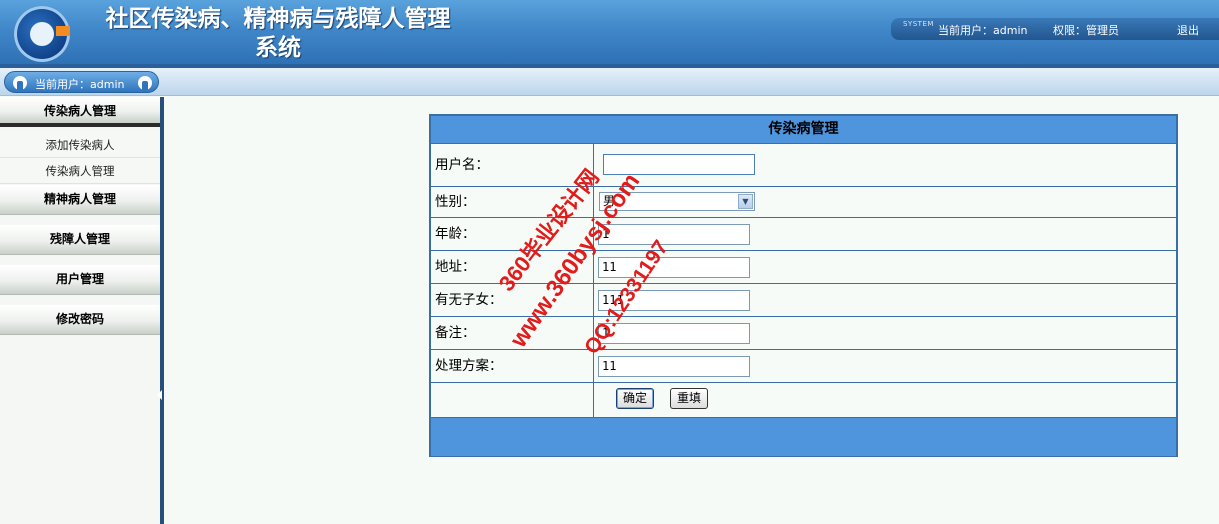 The width and height of the screenshot is (1219, 524). Describe the element at coordinates (145, 83) in the screenshot. I see `user-right-icon` at that location.